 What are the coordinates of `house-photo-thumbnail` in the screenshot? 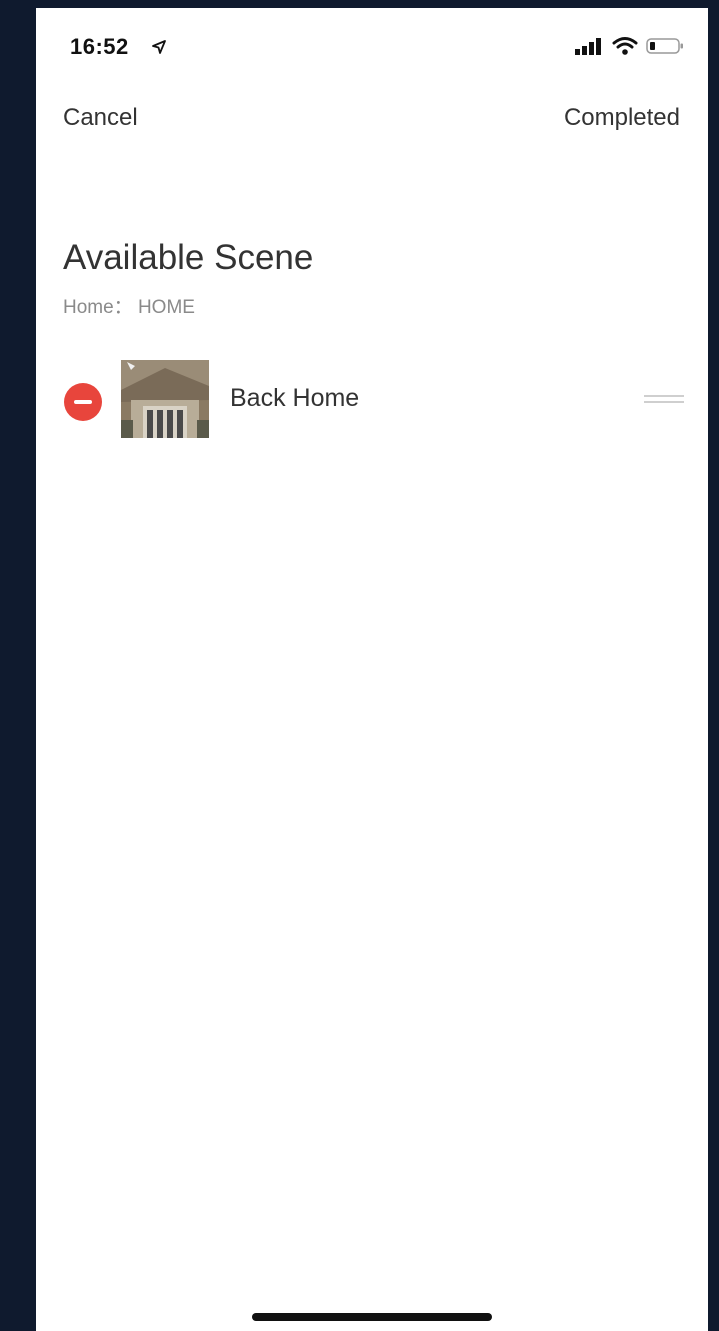 It's located at (165, 399).